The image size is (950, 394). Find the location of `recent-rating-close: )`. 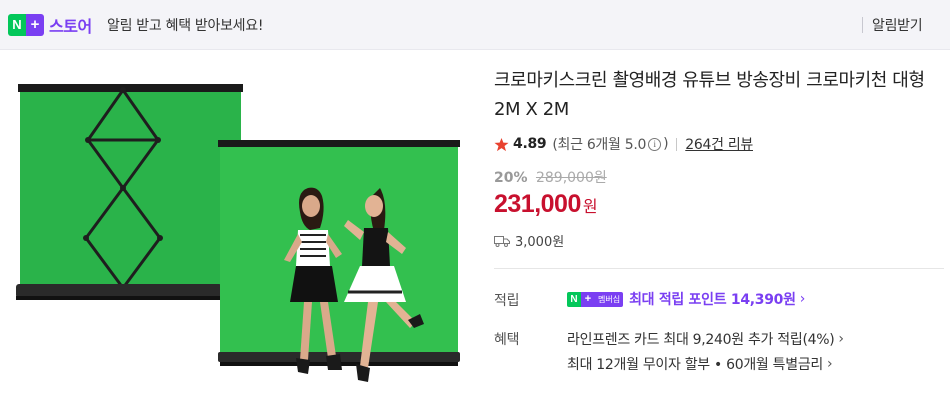

recent-rating-close: ) is located at coordinates (666, 144).